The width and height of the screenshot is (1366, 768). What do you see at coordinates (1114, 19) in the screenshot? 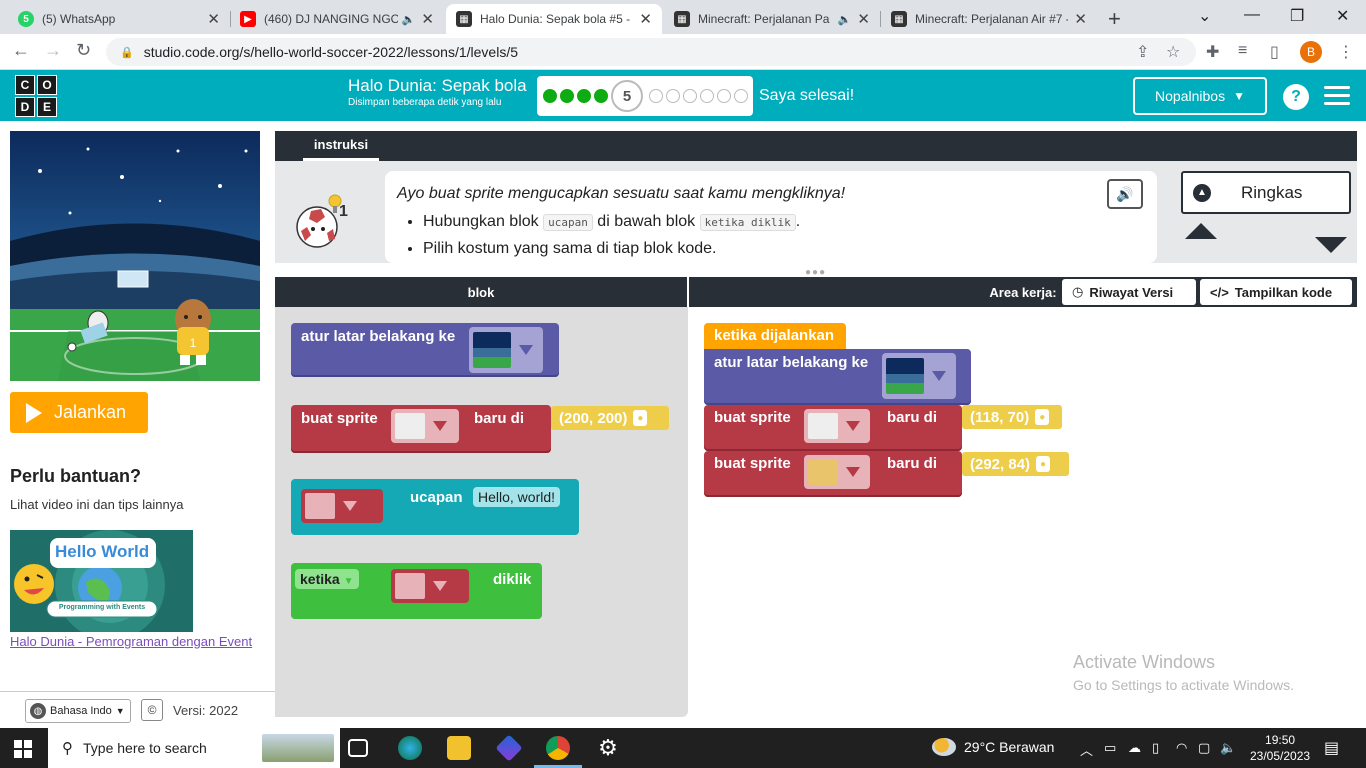
I see `new-tab-button: +` at bounding box center [1114, 19].